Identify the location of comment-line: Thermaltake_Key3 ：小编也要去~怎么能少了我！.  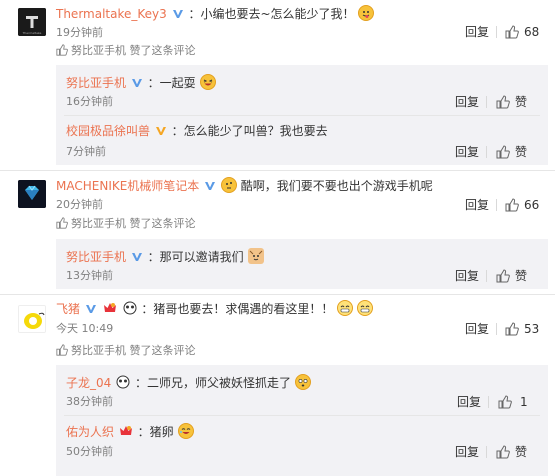
(215, 13).